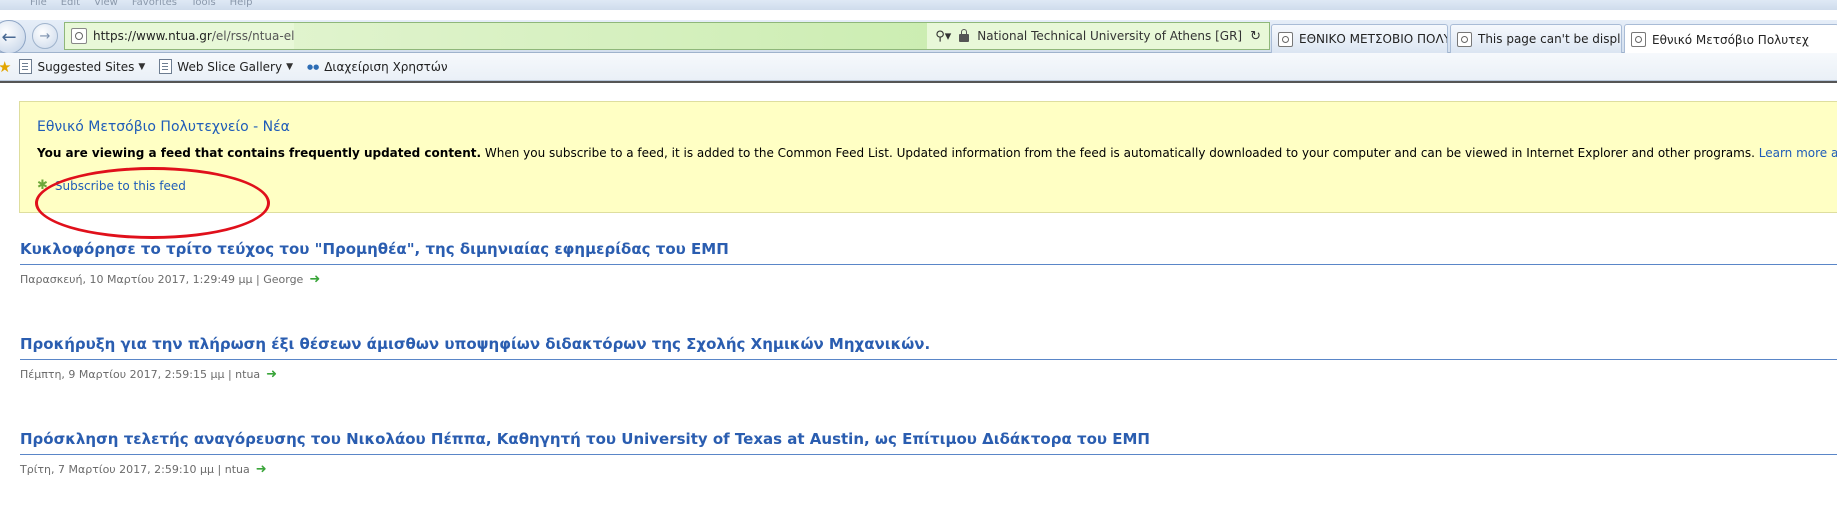 The height and width of the screenshot is (516, 1837). Describe the element at coordinates (241, 4) in the screenshot. I see `menu-help: Help` at that location.